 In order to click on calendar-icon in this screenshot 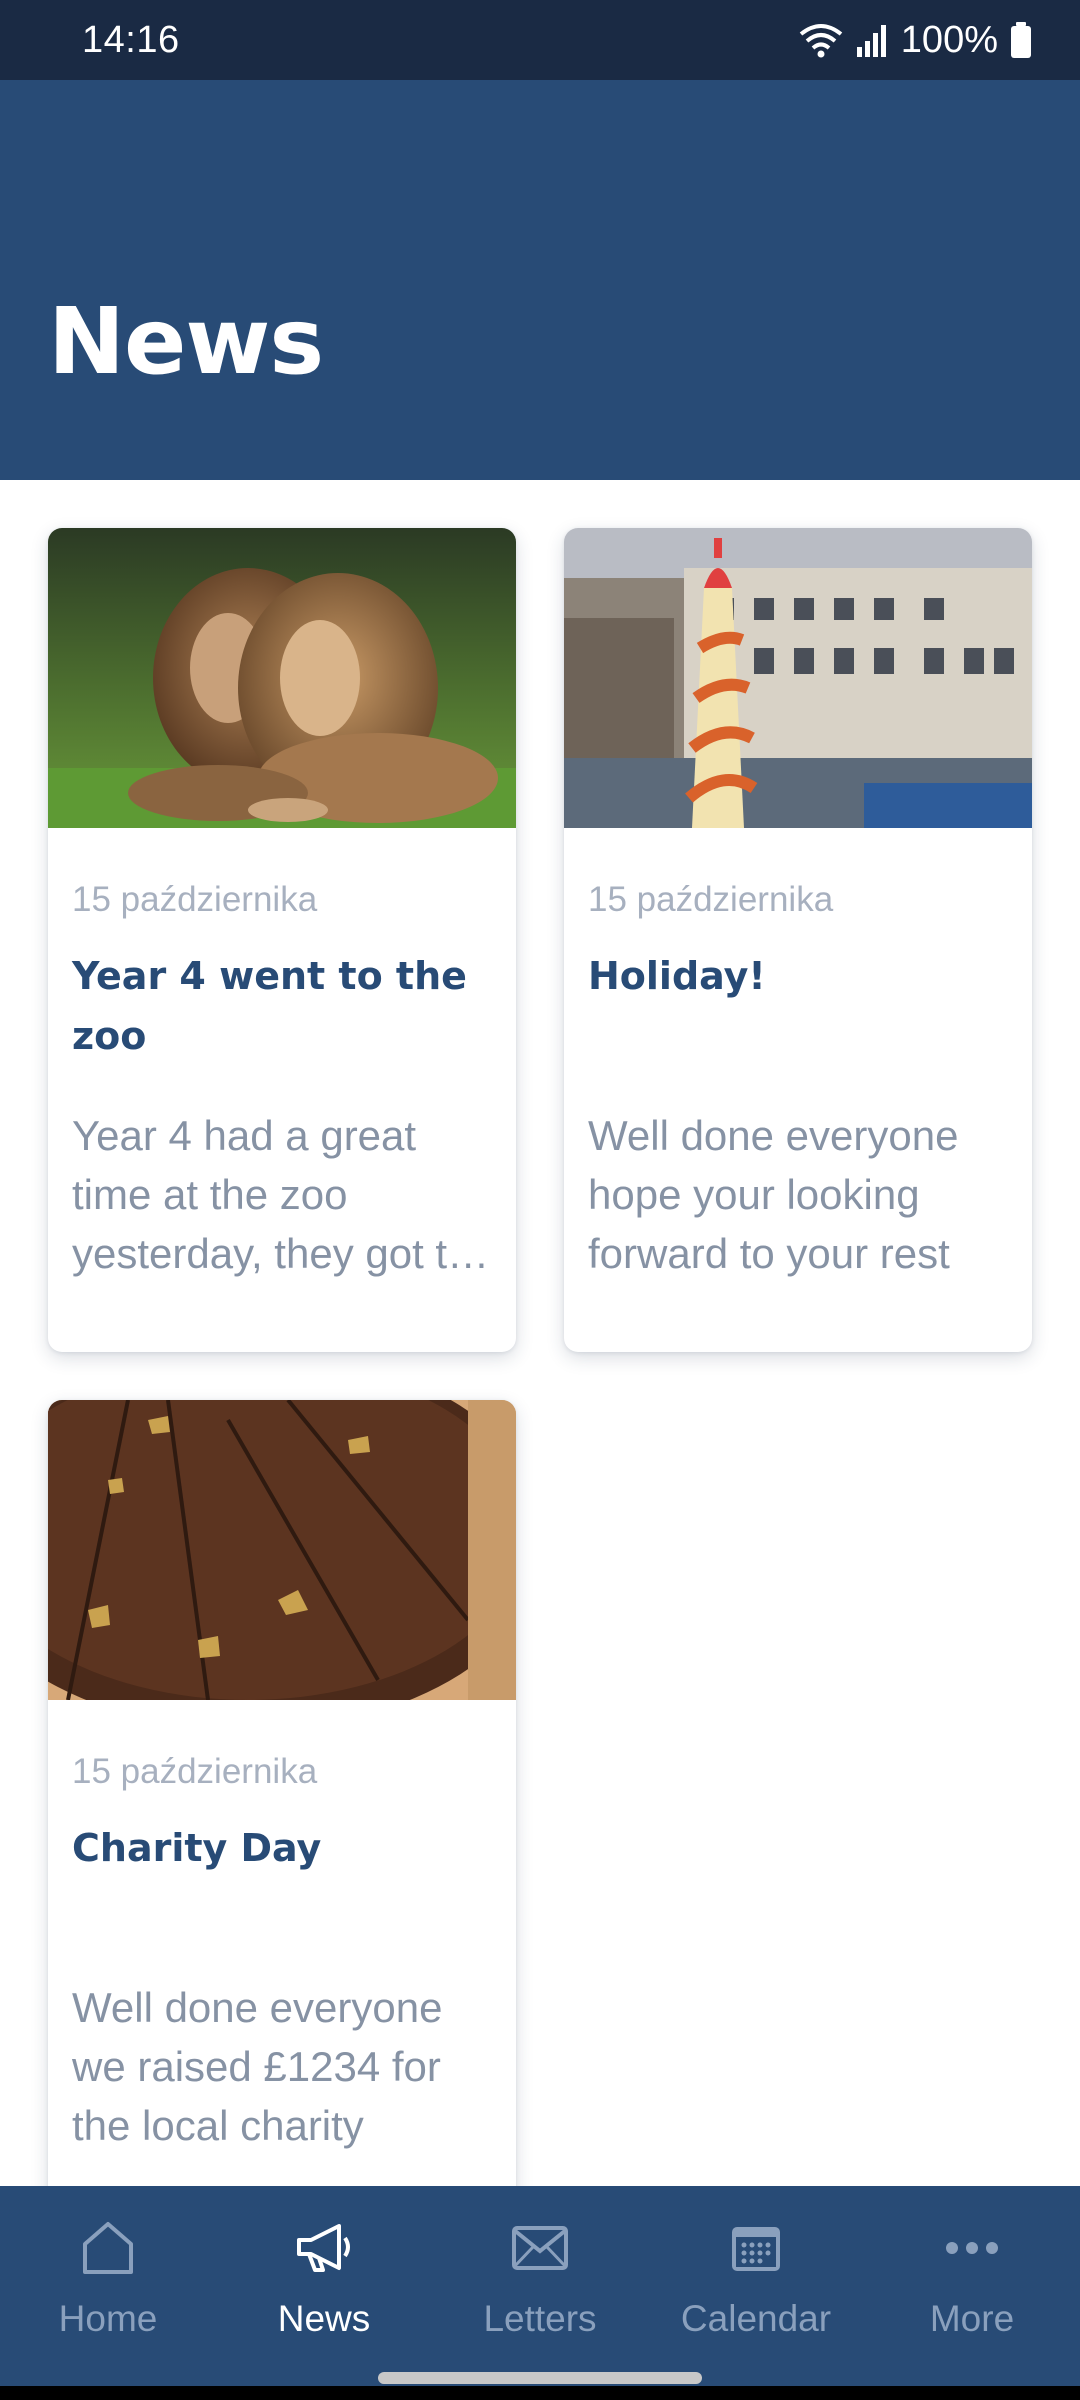, I will do `click(756, 2248)`.